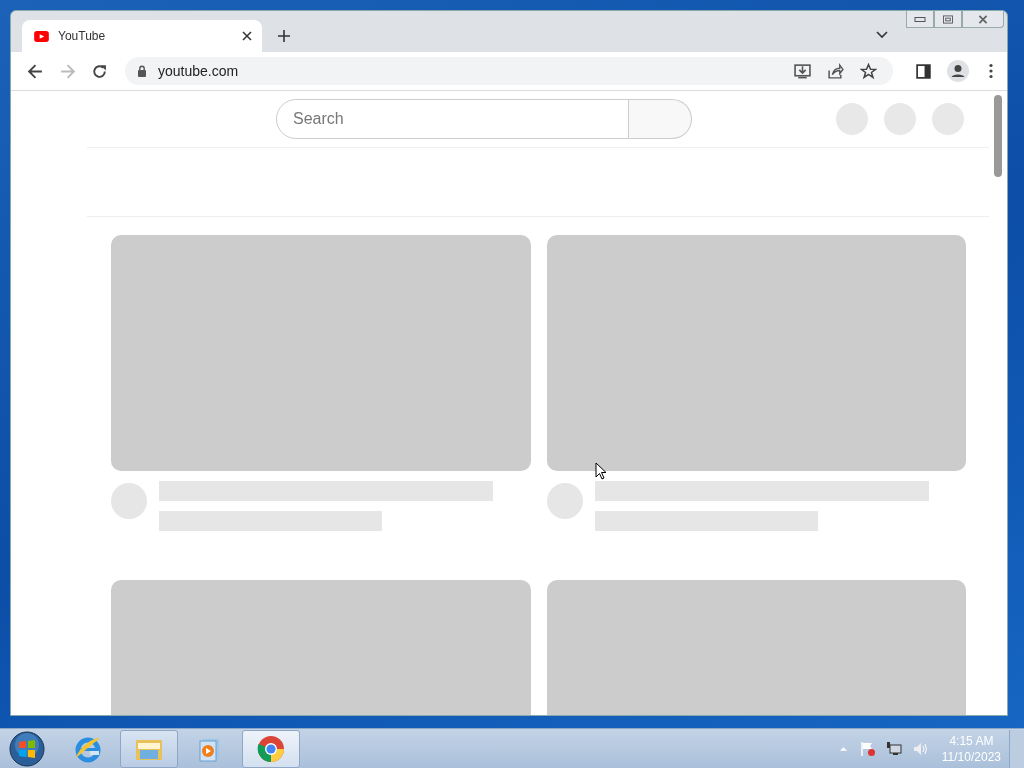  I want to click on address-bar: youtube.com, so click(509, 71).